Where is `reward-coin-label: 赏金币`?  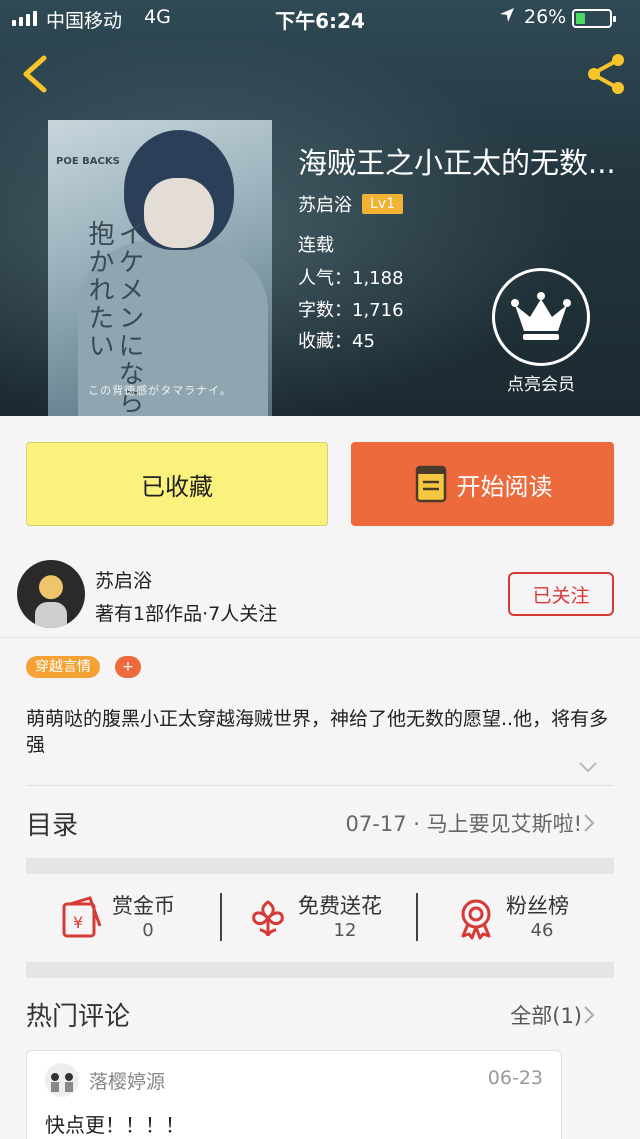 reward-coin-label: 赏金币 is located at coordinates (143, 906).